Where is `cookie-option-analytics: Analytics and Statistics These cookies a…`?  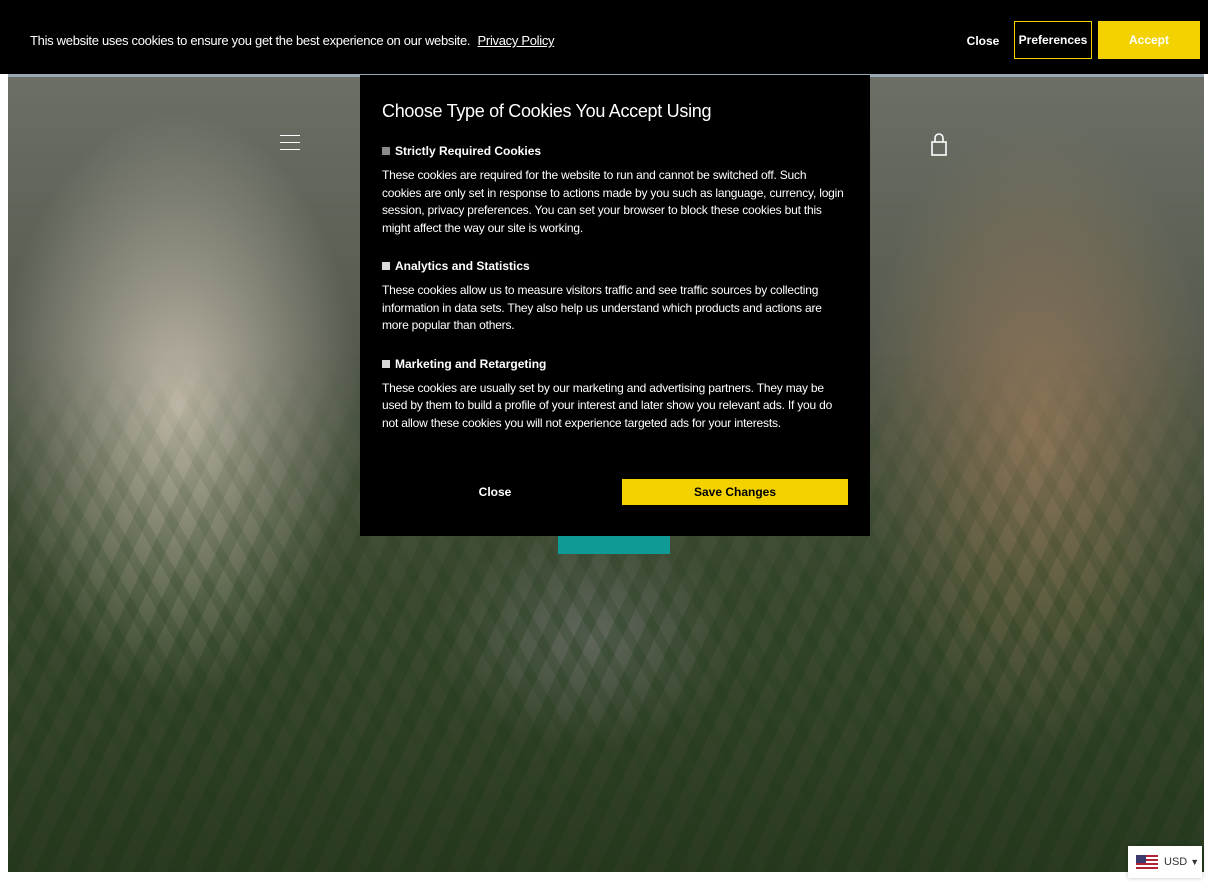
cookie-option-analytics: Analytics and Statistics These cookies a… is located at coordinates (615, 297).